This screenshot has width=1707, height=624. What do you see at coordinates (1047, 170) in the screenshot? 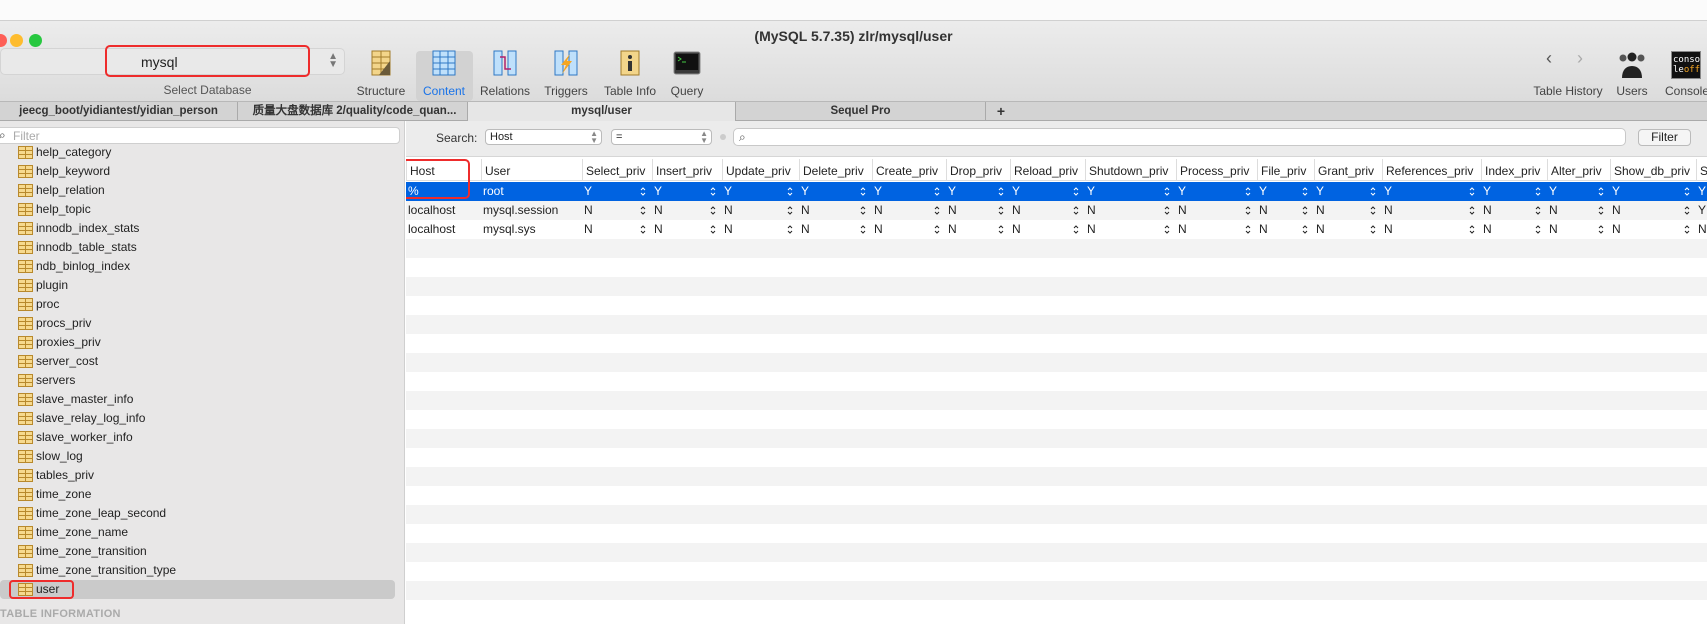
I see `column-header: Reload_priv` at bounding box center [1047, 170].